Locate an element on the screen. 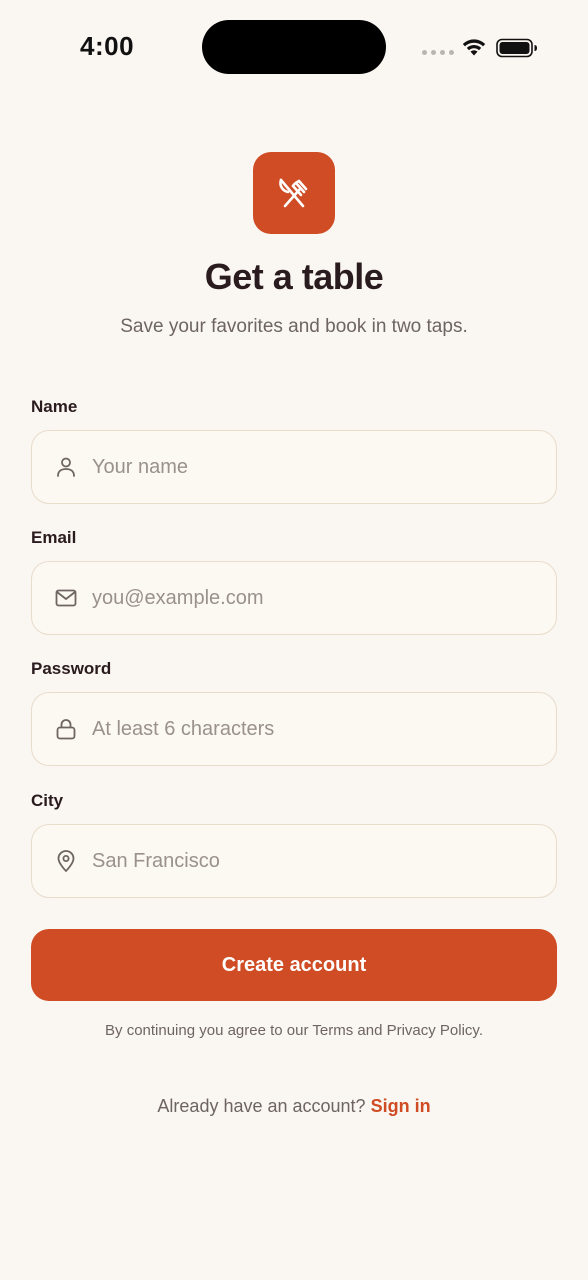  app-logo is located at coordinates (294, 193).